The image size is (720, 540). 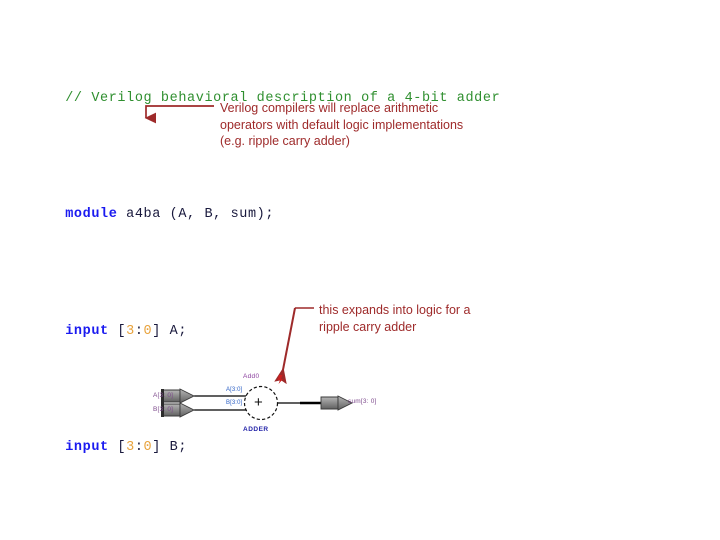 What do you see at coordinates (87, 331) in the screenshot?
I see `code-token-keyword-input-a: input` at bounding box center [87, 331].